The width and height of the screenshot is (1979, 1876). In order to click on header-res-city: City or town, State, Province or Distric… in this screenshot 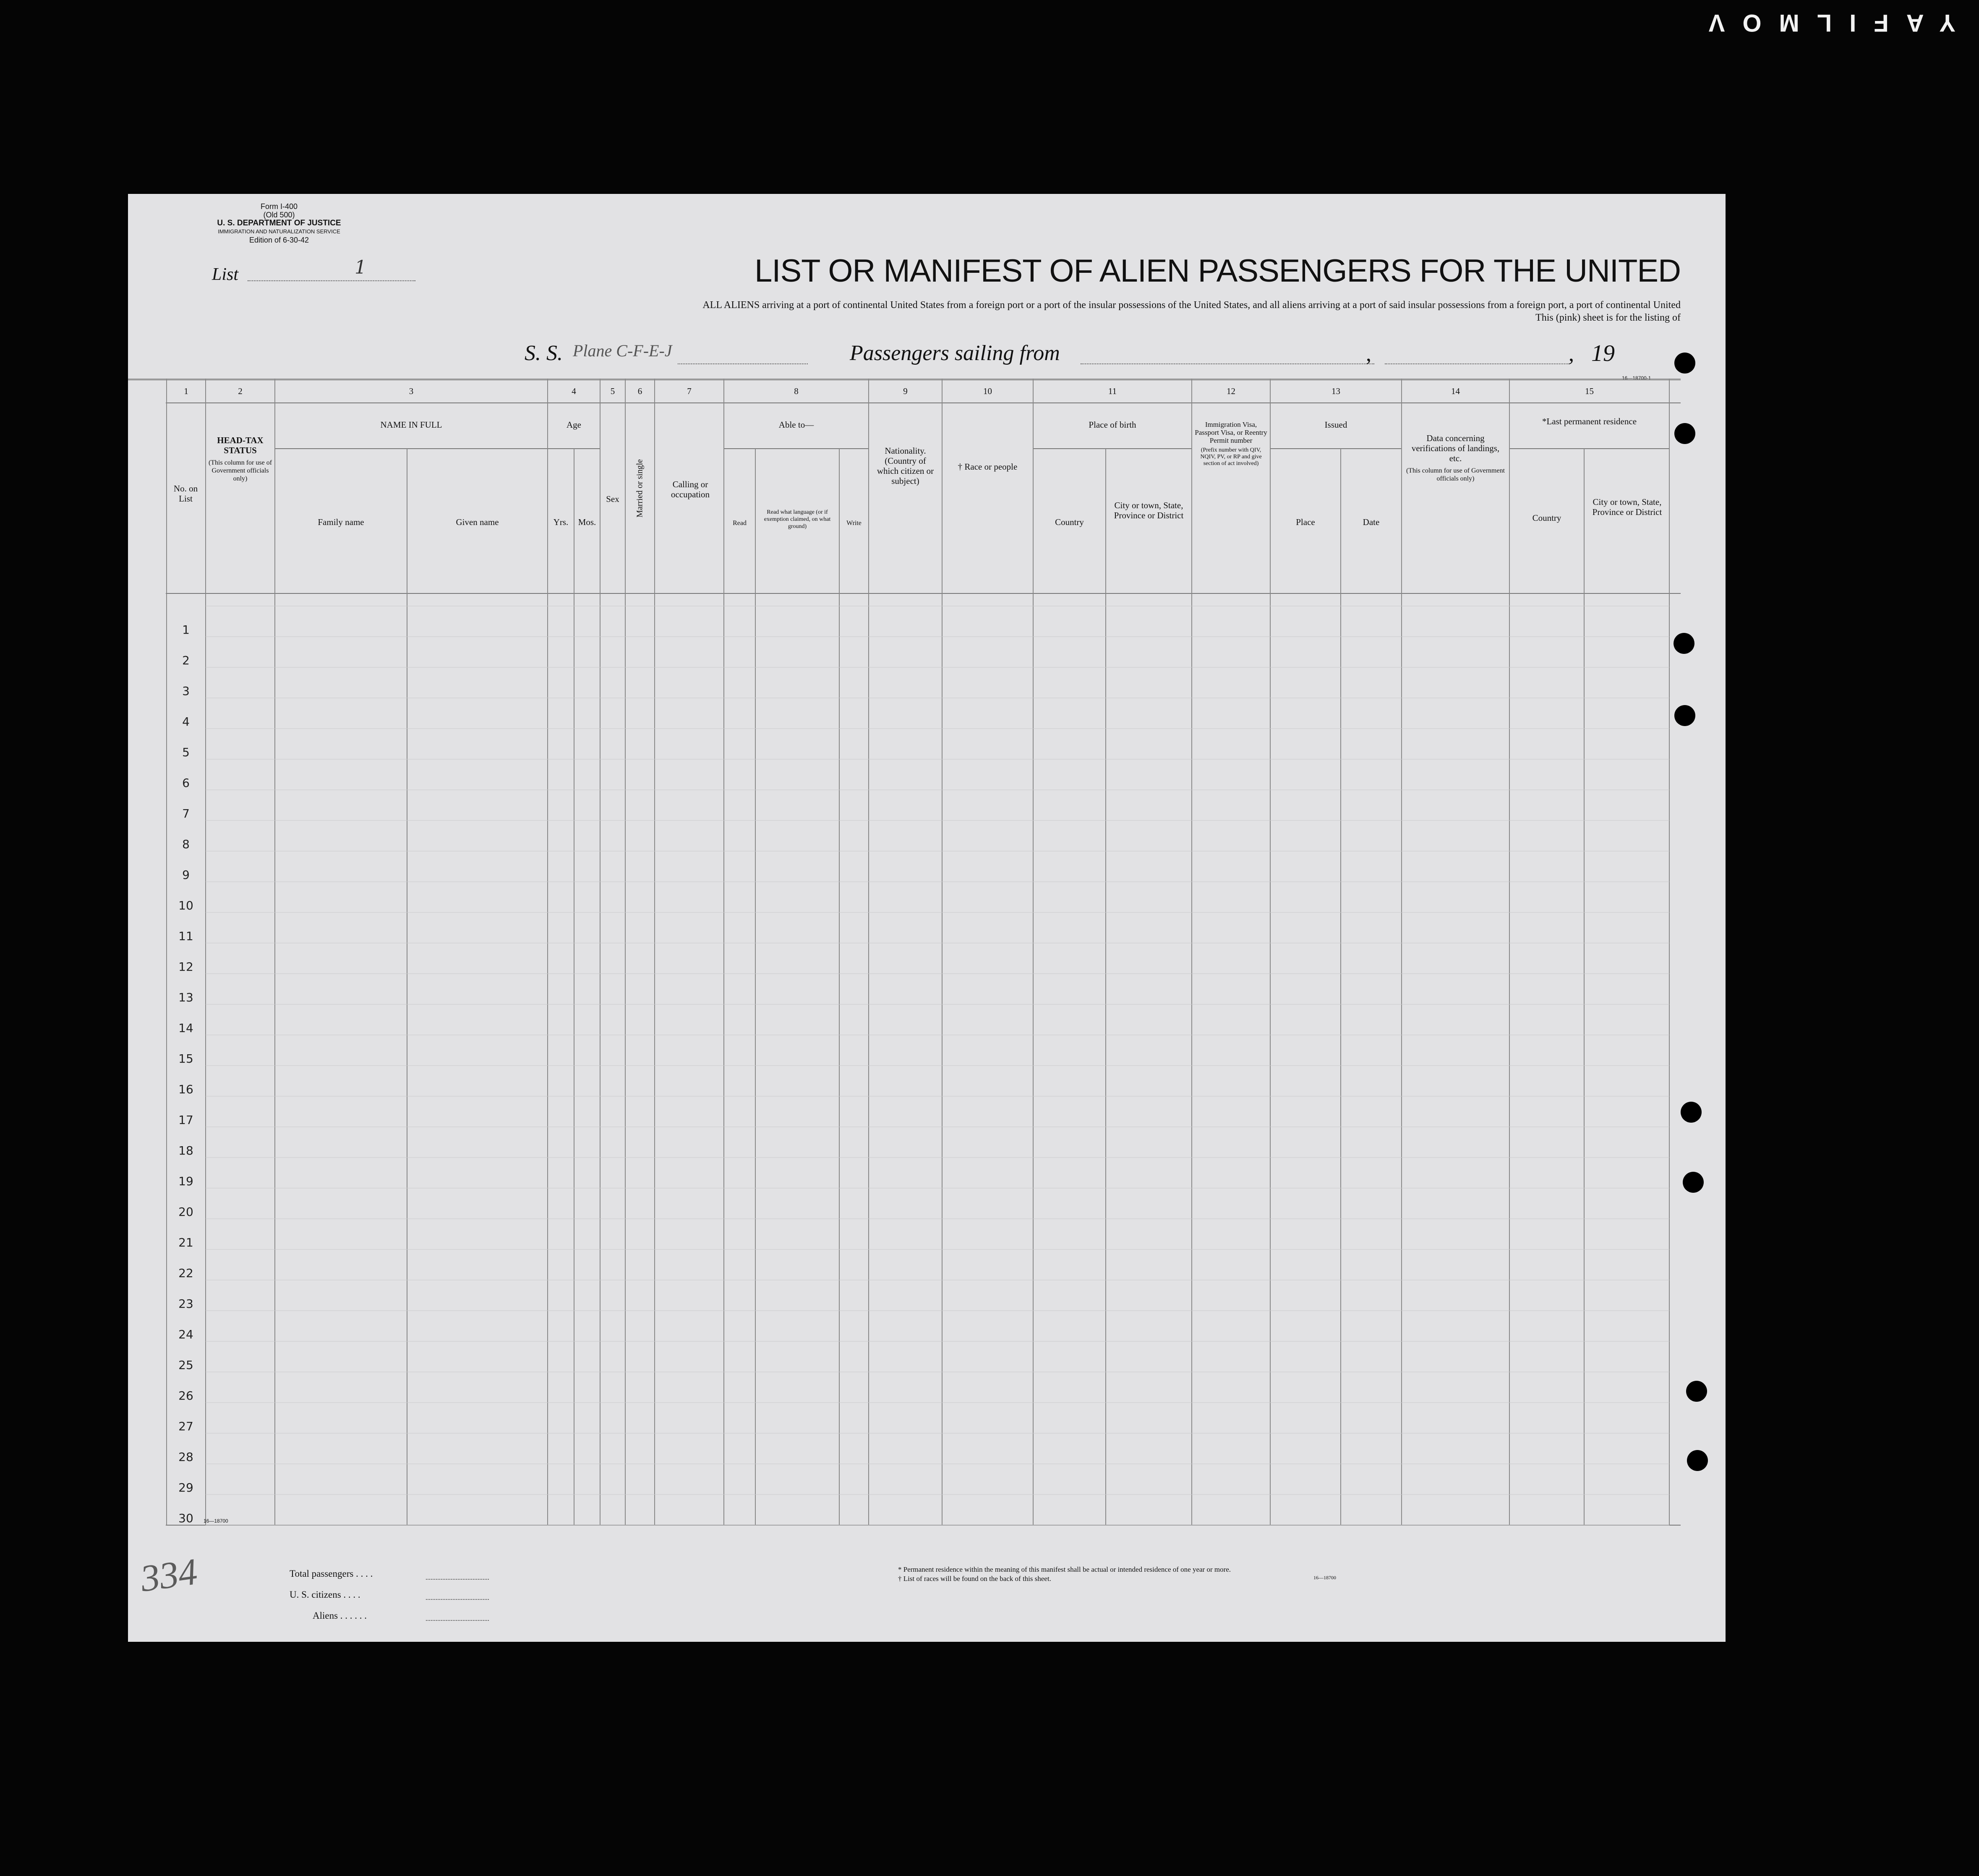, I will do `click(1627, 507)`.